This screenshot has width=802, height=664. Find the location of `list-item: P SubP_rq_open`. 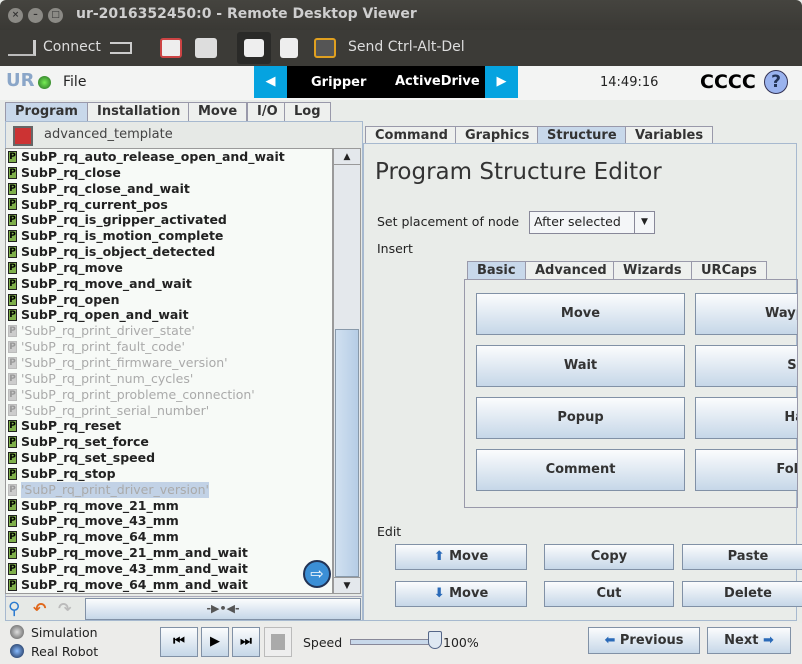

list-item: P SubP_rq_open is located at coordinates (169, 300).